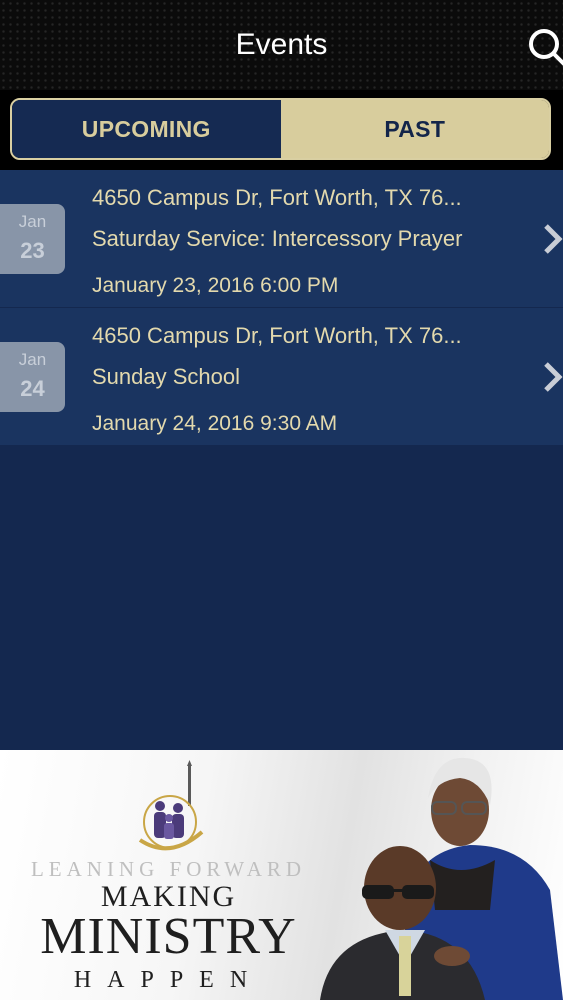 This screenshot has width=563, height=1000. I want to click on ministry-logo, so click(171, 805).